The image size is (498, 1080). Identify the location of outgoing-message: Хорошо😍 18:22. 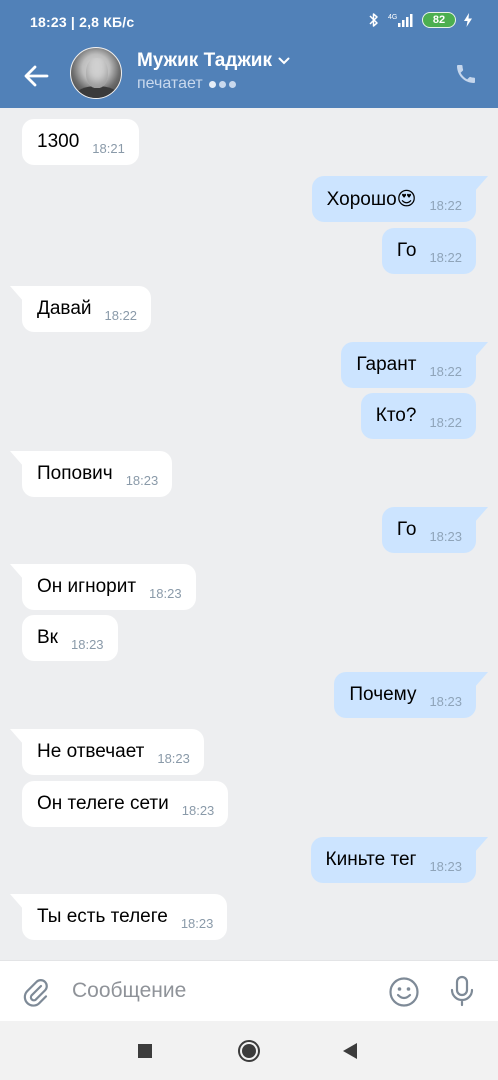
(400, 199).